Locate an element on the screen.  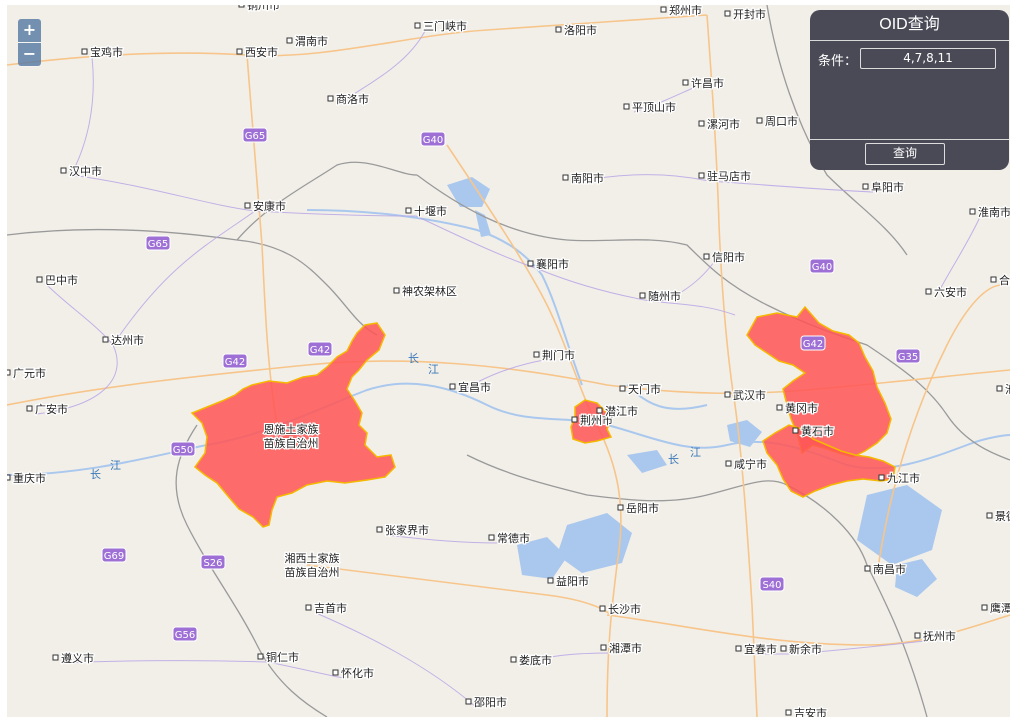
city-name: 岳阳市 is located at coordinates (642, 508).